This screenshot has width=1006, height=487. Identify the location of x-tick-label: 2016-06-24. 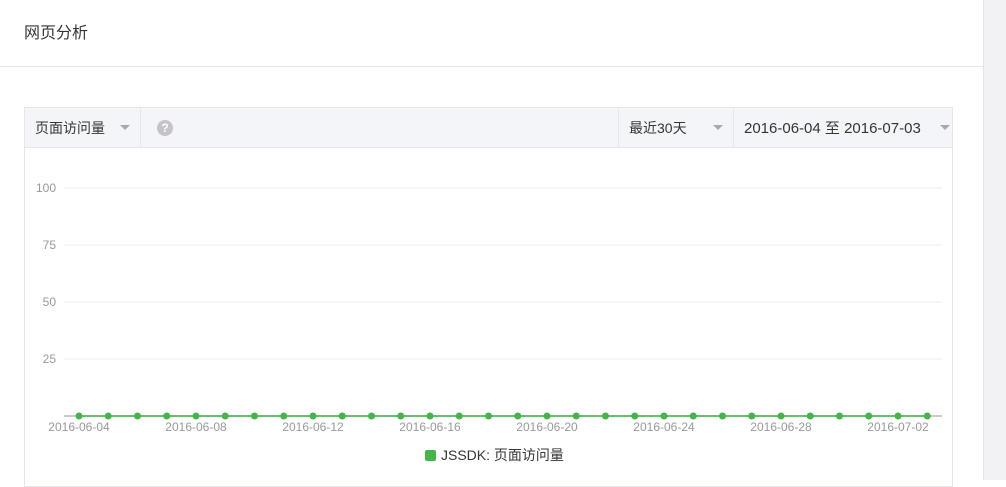
(664, 427).